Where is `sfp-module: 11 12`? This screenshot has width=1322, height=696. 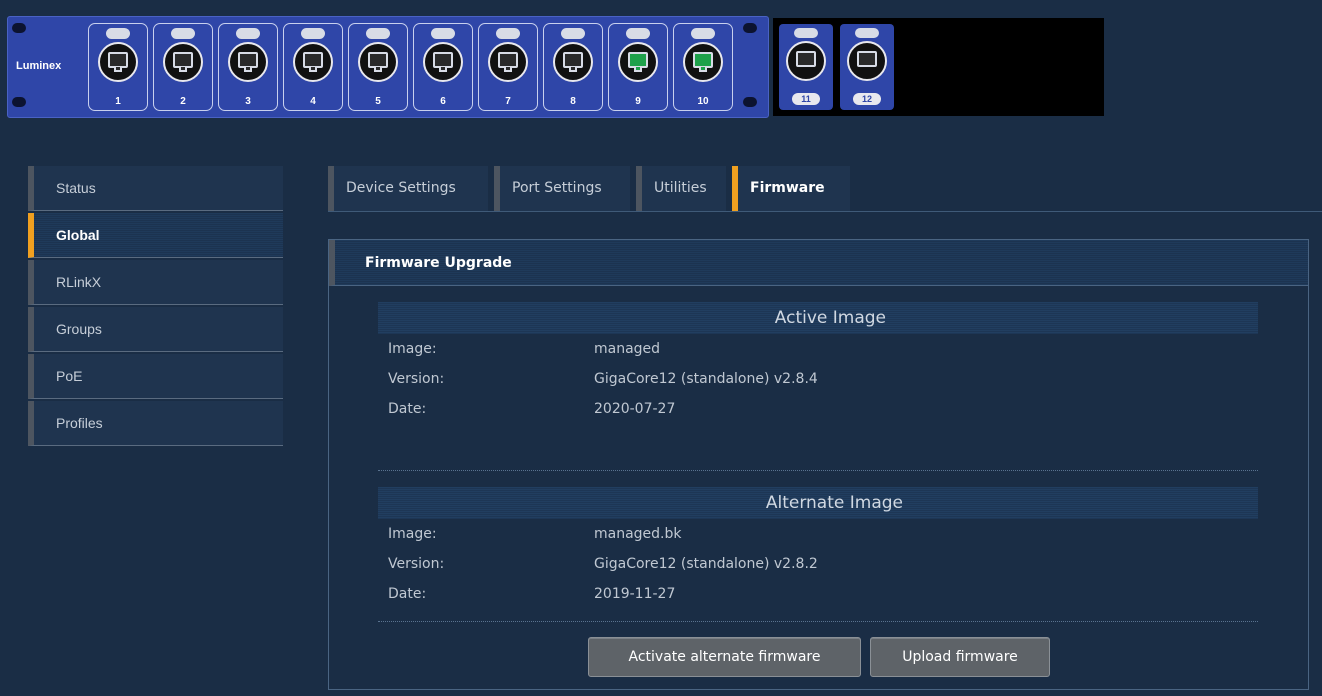 sfp-module: 11 12 is located at coordinates (938, 67).